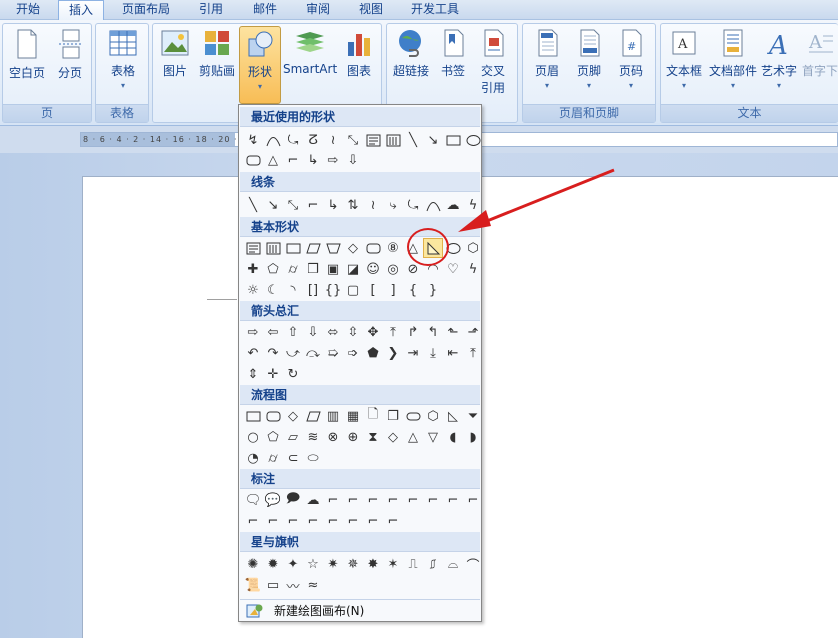 This screenshot has height=638, width=838. Describe the element at coordinates (253, 564) in the screenshot. I see `explosion-1-icon: ✺` at that location.